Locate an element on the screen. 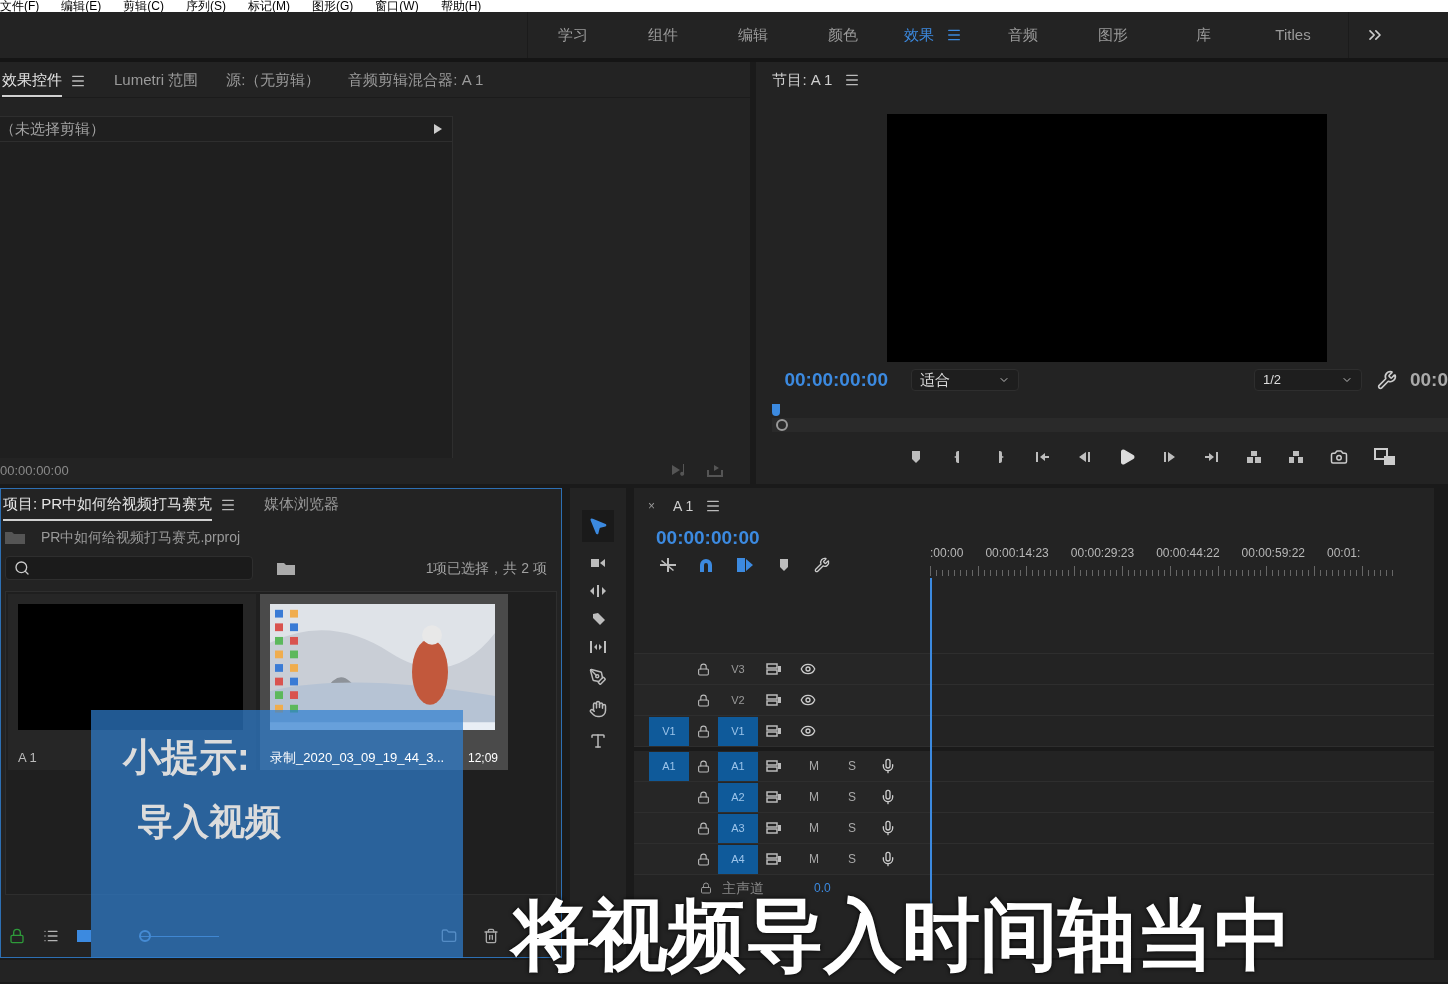  source-patch: A1 is located at coordinates (669, 766).